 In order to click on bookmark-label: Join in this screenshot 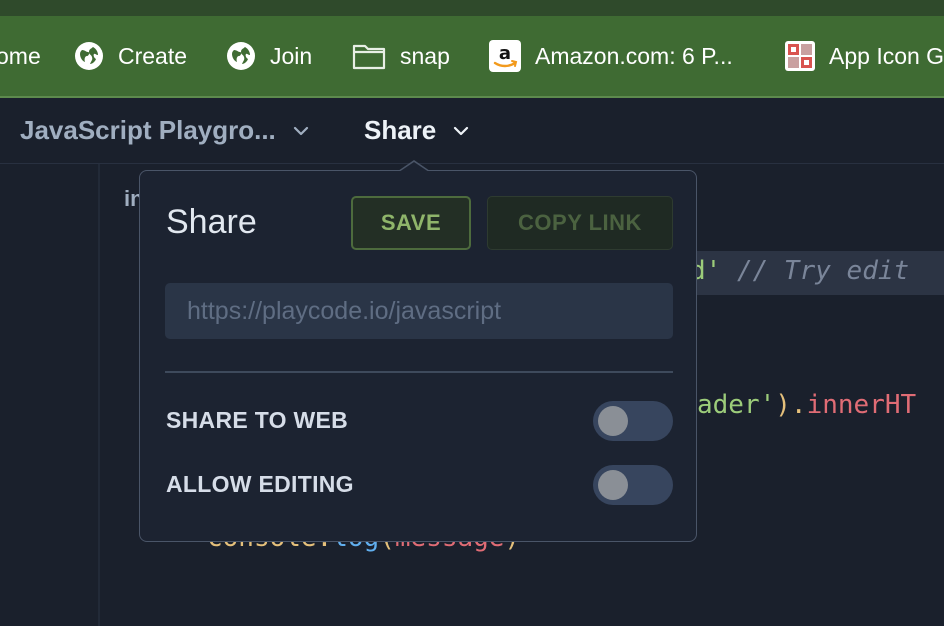, I will do `click(291, 55)`.